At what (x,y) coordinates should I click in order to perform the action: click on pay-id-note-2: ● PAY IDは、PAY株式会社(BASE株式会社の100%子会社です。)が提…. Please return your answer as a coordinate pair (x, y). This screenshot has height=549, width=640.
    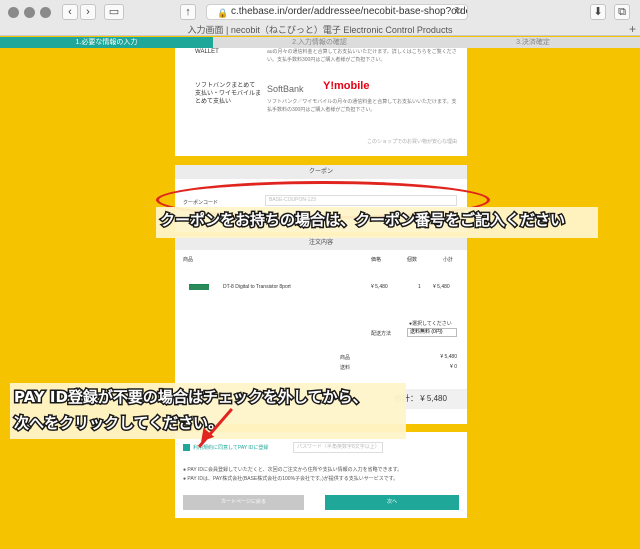
    Looking at the image, I should click on (291, 479).